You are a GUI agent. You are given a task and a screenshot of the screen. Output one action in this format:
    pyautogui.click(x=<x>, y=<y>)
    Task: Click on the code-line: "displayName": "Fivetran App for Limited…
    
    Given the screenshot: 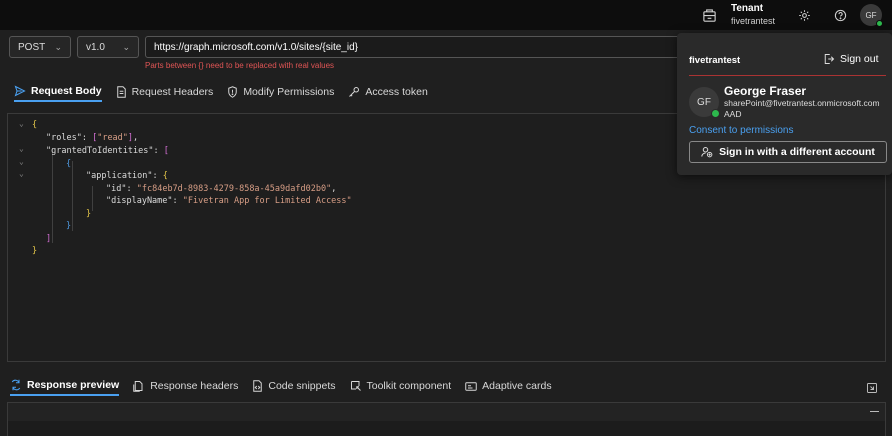 What is the action you would take?
    pyautogui.click(x=229, y=201)
    